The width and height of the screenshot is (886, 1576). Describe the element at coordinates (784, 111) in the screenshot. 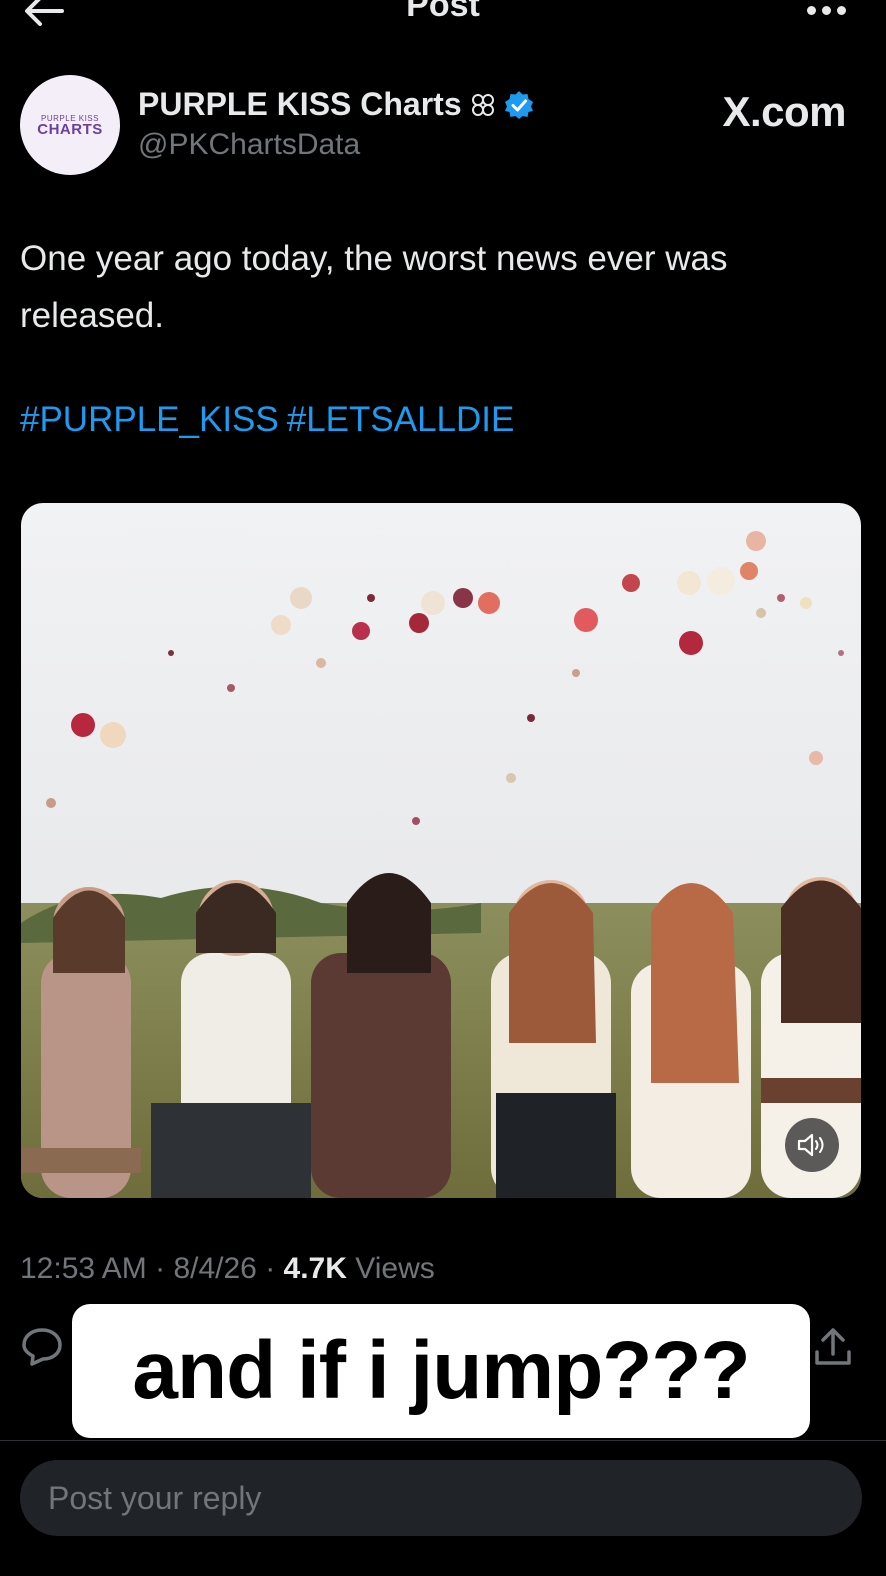

I see `x-watermark: X.com` at that location.